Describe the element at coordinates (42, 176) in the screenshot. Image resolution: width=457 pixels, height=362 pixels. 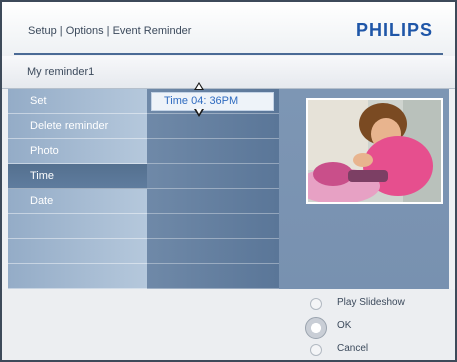
I see `menu-item-label: Time` at that location.